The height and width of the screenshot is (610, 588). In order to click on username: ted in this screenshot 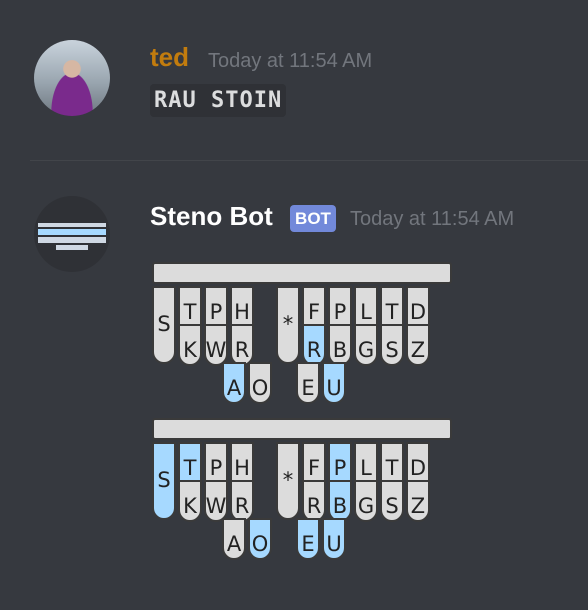, I will do `click(169, 57)`.